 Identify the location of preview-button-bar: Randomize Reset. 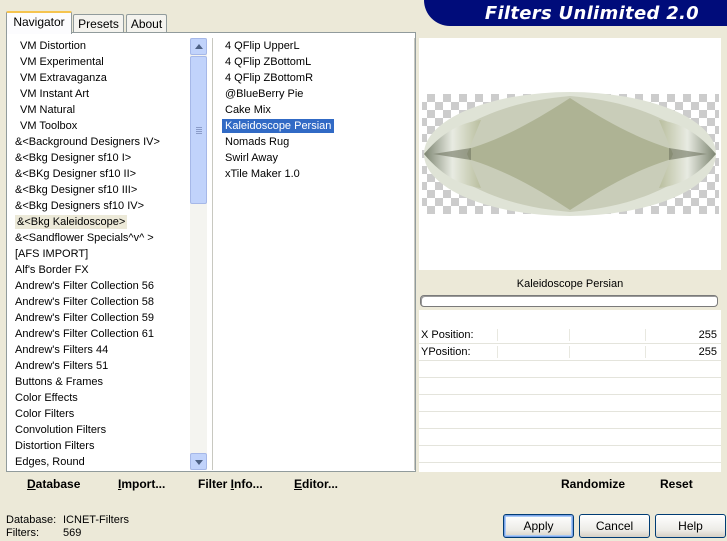
(570, 484).